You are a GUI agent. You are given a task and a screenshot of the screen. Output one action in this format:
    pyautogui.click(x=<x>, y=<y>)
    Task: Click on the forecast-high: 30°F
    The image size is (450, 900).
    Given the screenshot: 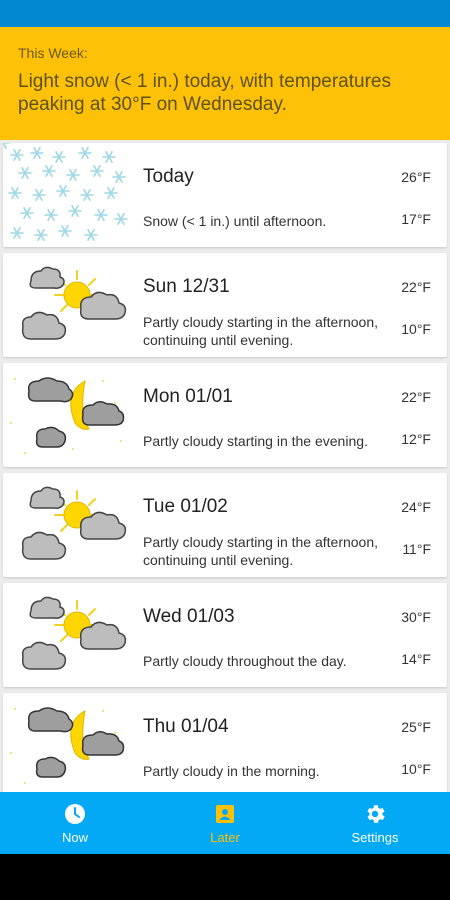 What is the action you would take?
    pyautogui.click(x=416, y=617)
    